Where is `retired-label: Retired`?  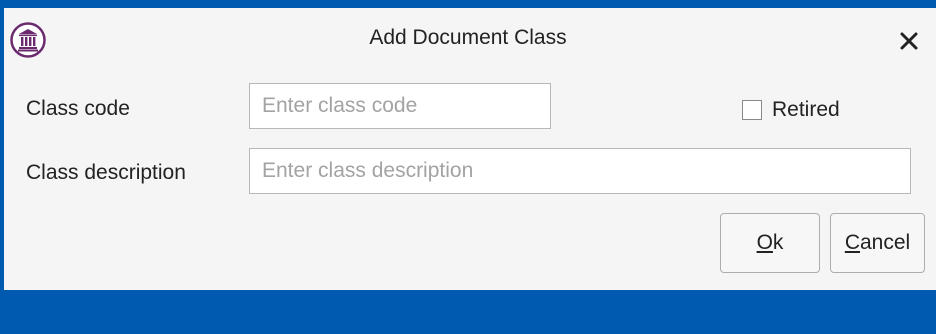
retired-label: Retired is located at coordinates (806, 109).